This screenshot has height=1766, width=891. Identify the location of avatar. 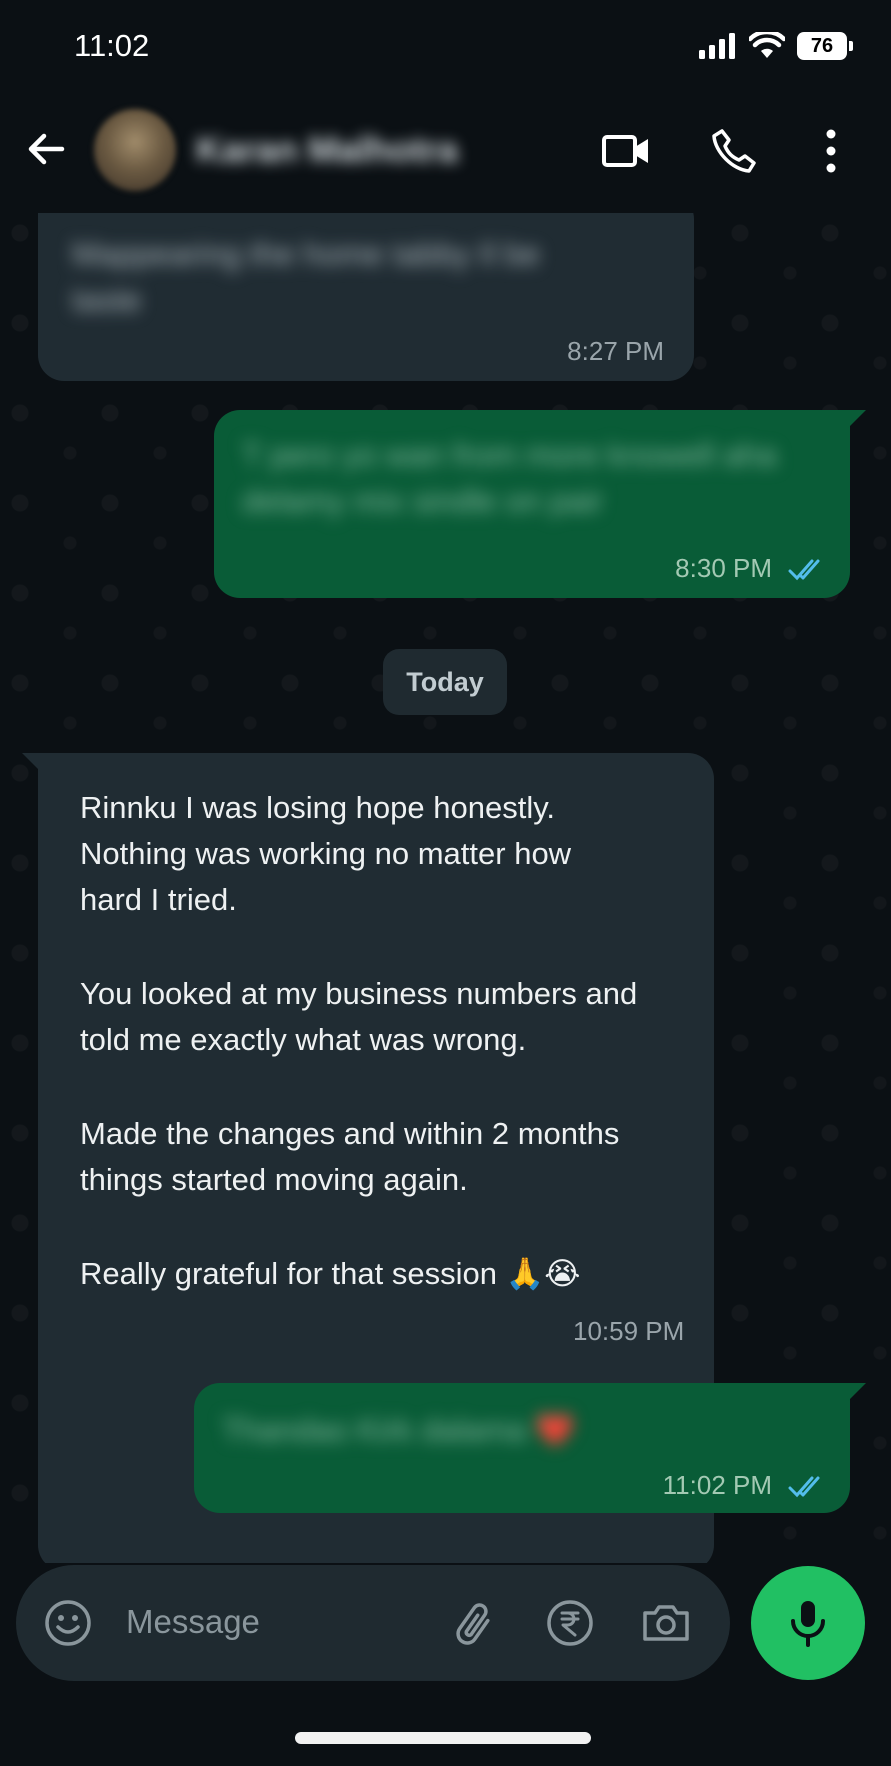
(135, 150).